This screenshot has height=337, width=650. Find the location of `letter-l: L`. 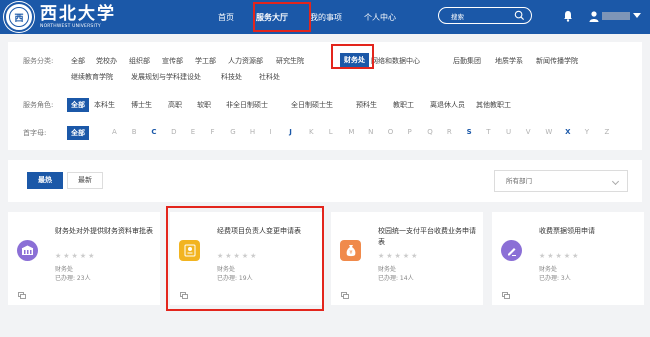

letter-l: L is located at coordinates (331, 132).